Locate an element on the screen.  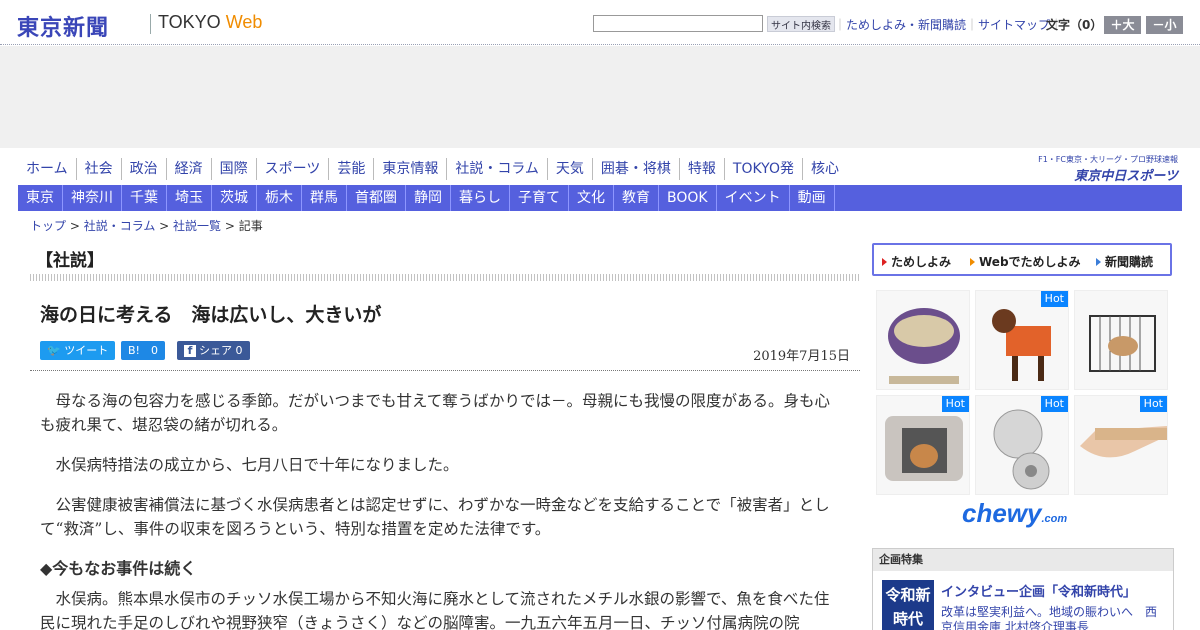
subscription-box: ためしよみ Webでためしよみ 新聞購読 is located at coordinates (1022, 259).